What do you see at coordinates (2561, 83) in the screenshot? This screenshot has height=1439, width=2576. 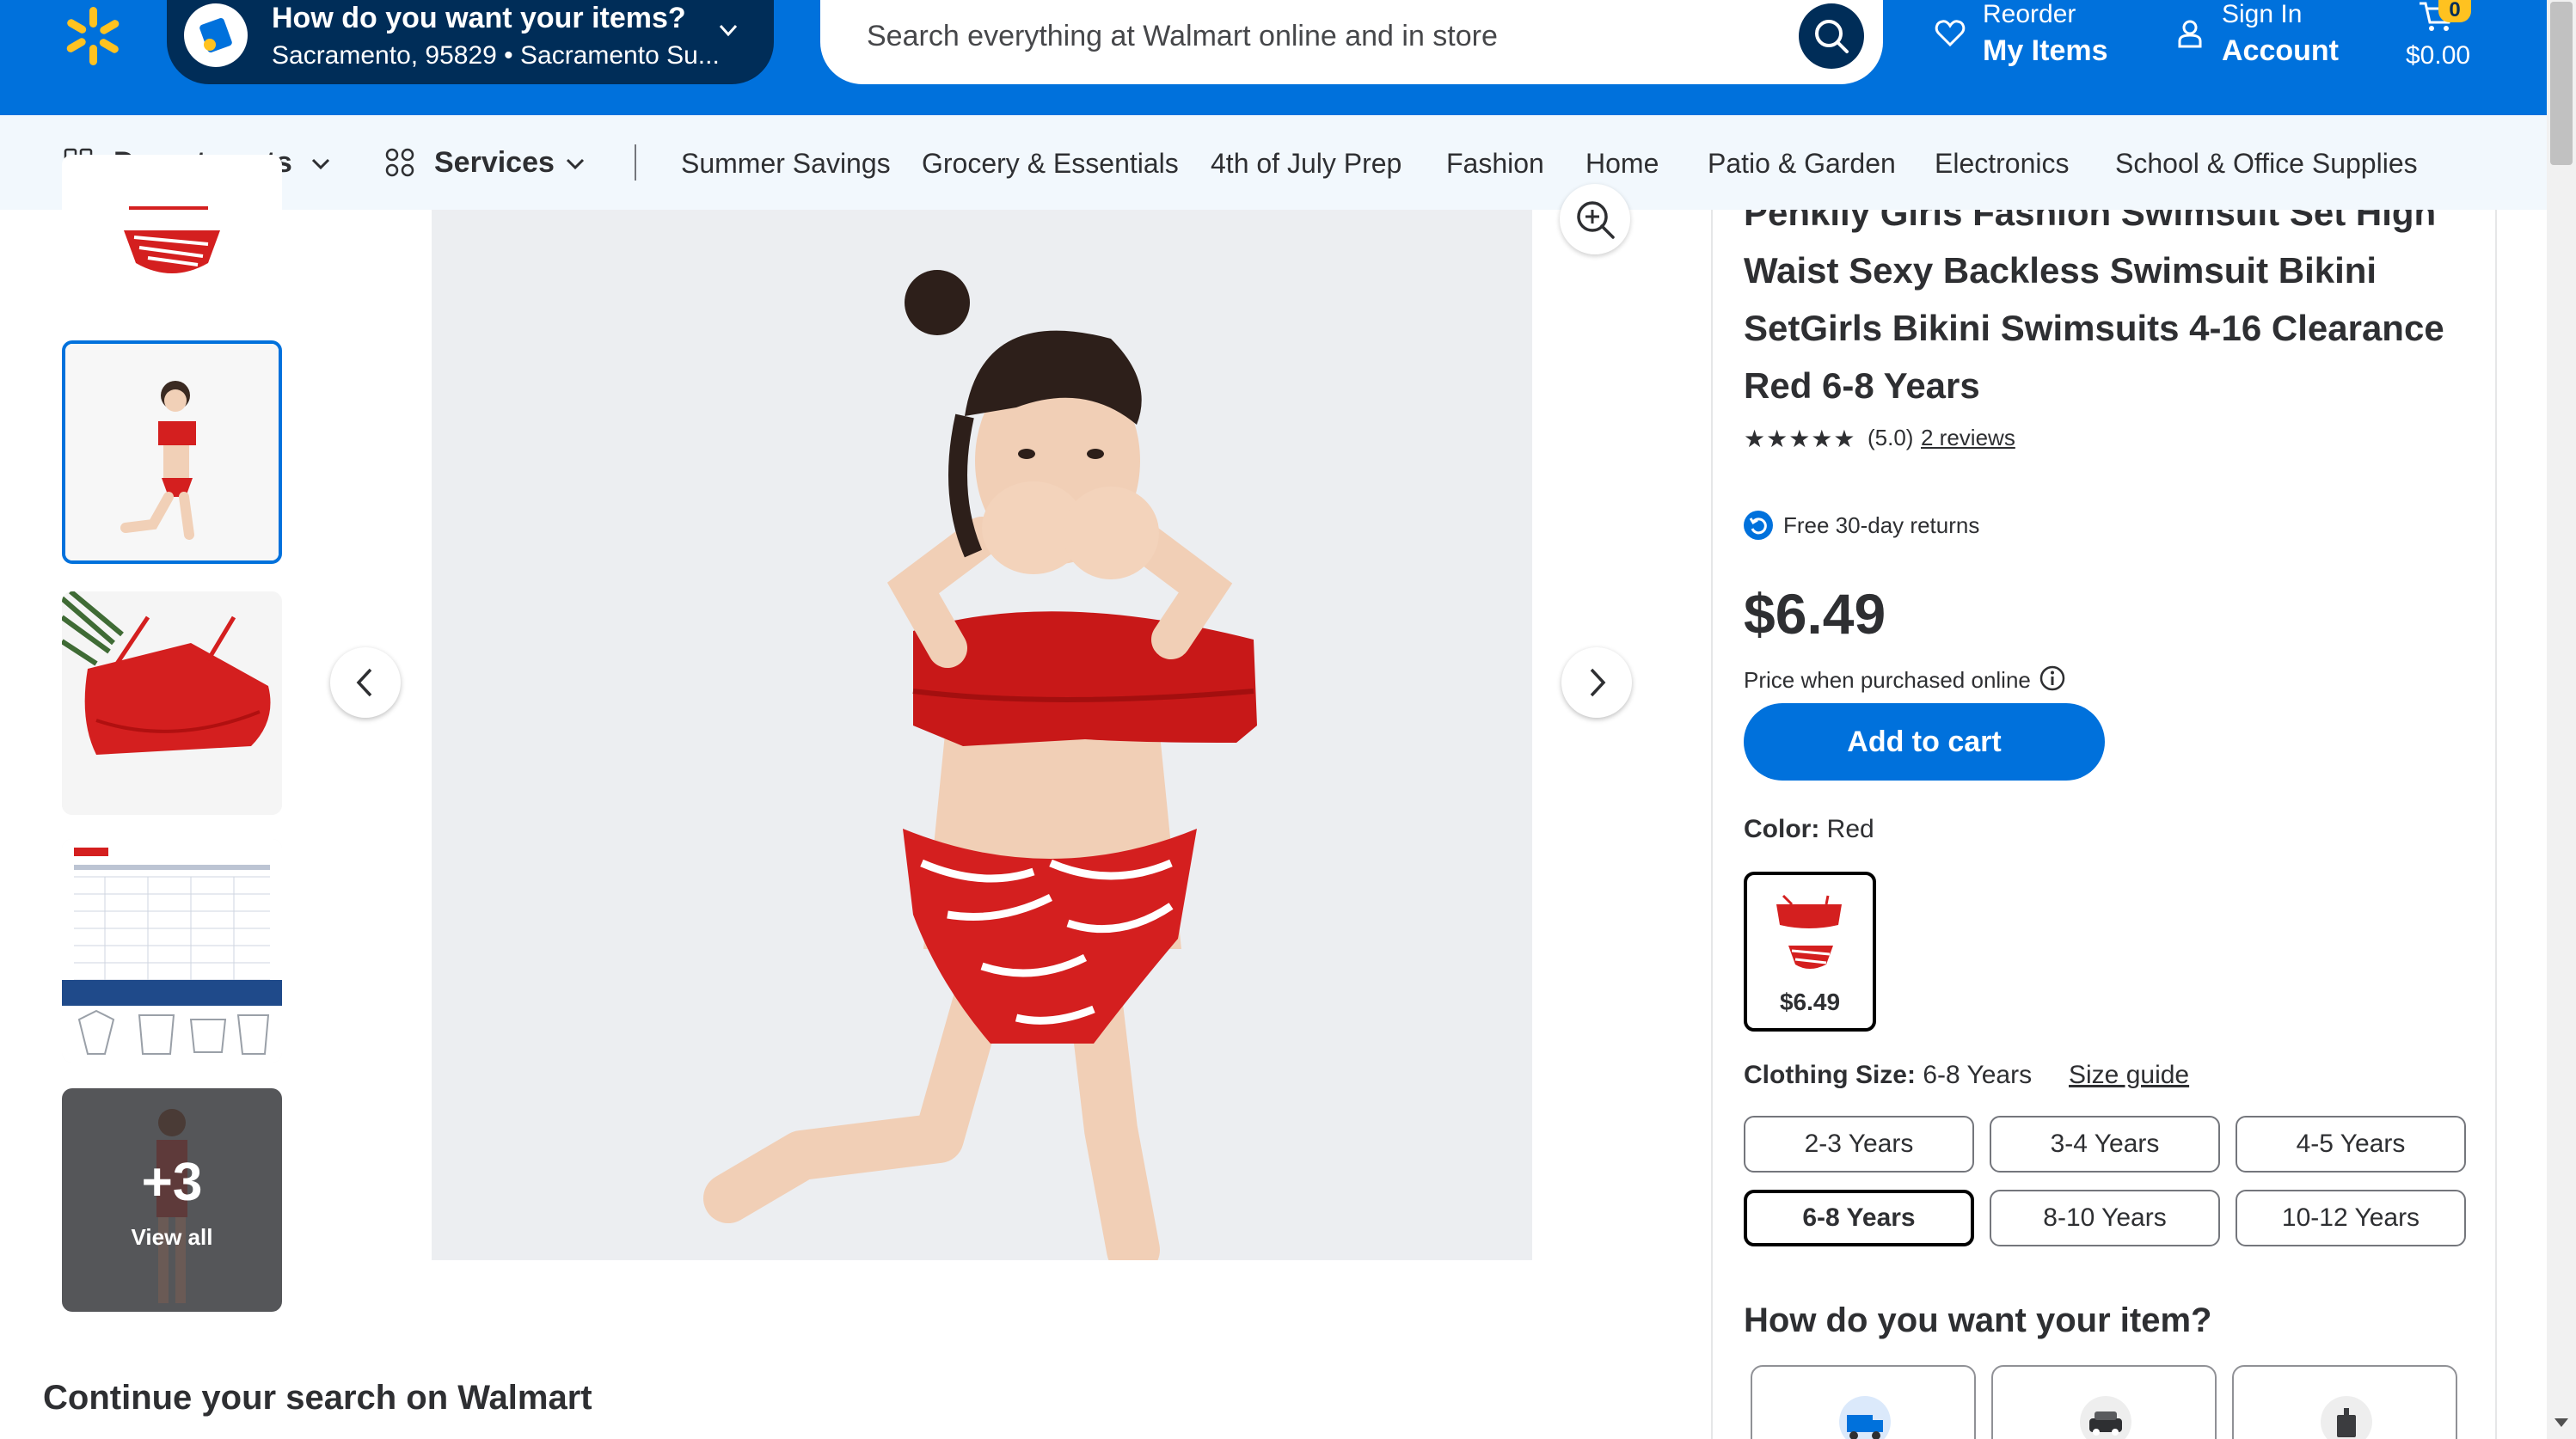 I see `scrollbar-thumb` at bounding box center [2561, 83].